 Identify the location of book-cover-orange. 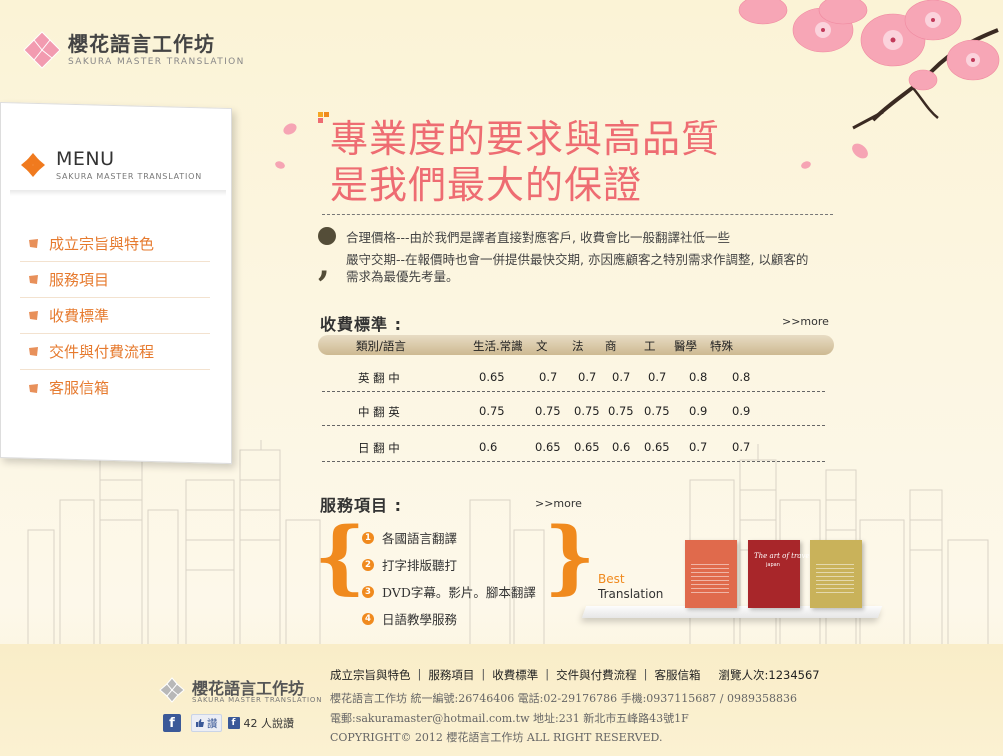
(711, 574).